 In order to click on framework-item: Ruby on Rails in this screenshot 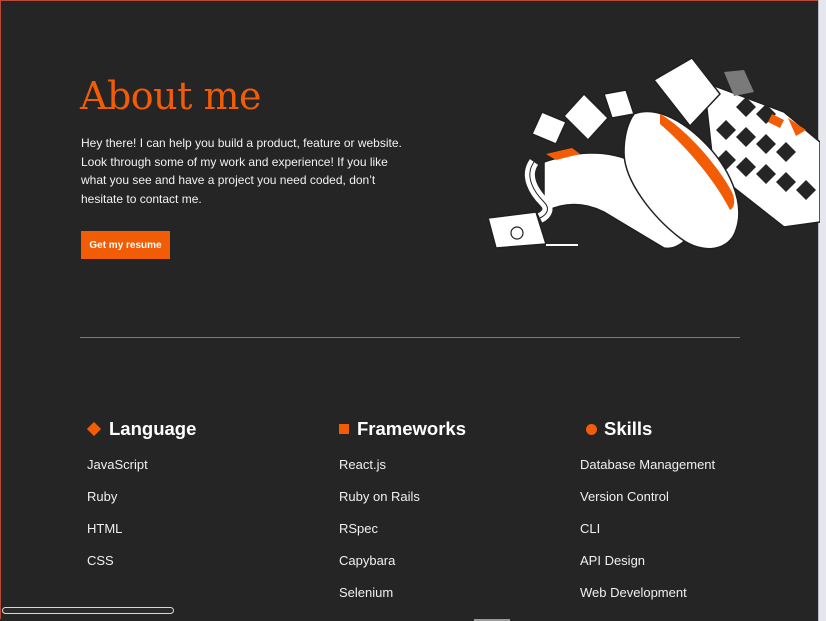, I will do `click(379, 496)`.